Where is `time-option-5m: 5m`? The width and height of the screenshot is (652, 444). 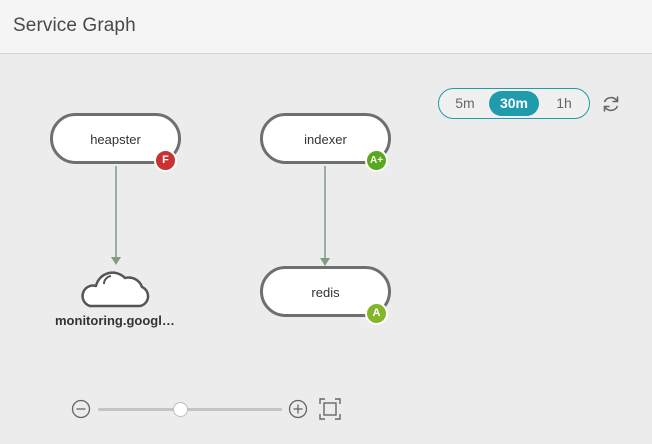
time-option-5m: 5m is located at coordinates (465, 103).